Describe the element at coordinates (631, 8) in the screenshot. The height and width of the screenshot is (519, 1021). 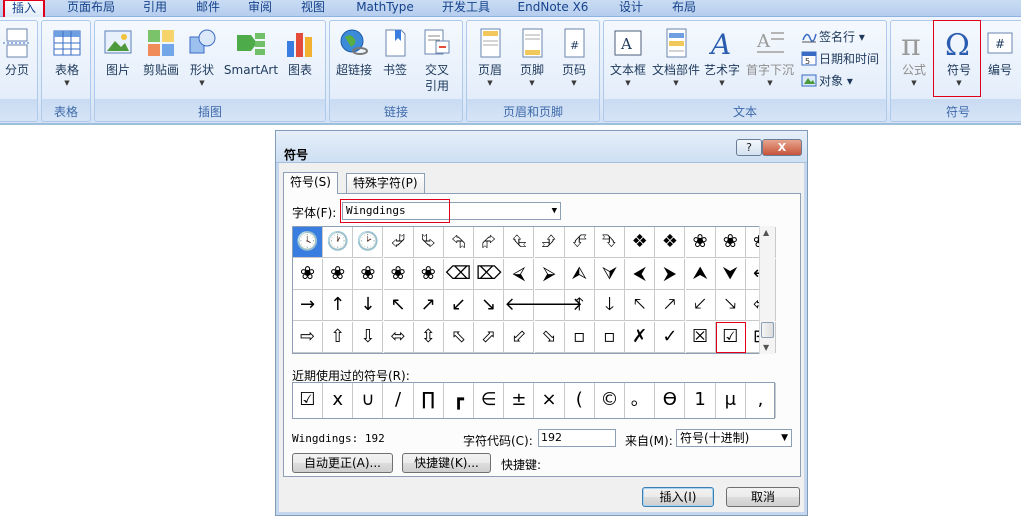
I see `tab-design: 设计` at that location.